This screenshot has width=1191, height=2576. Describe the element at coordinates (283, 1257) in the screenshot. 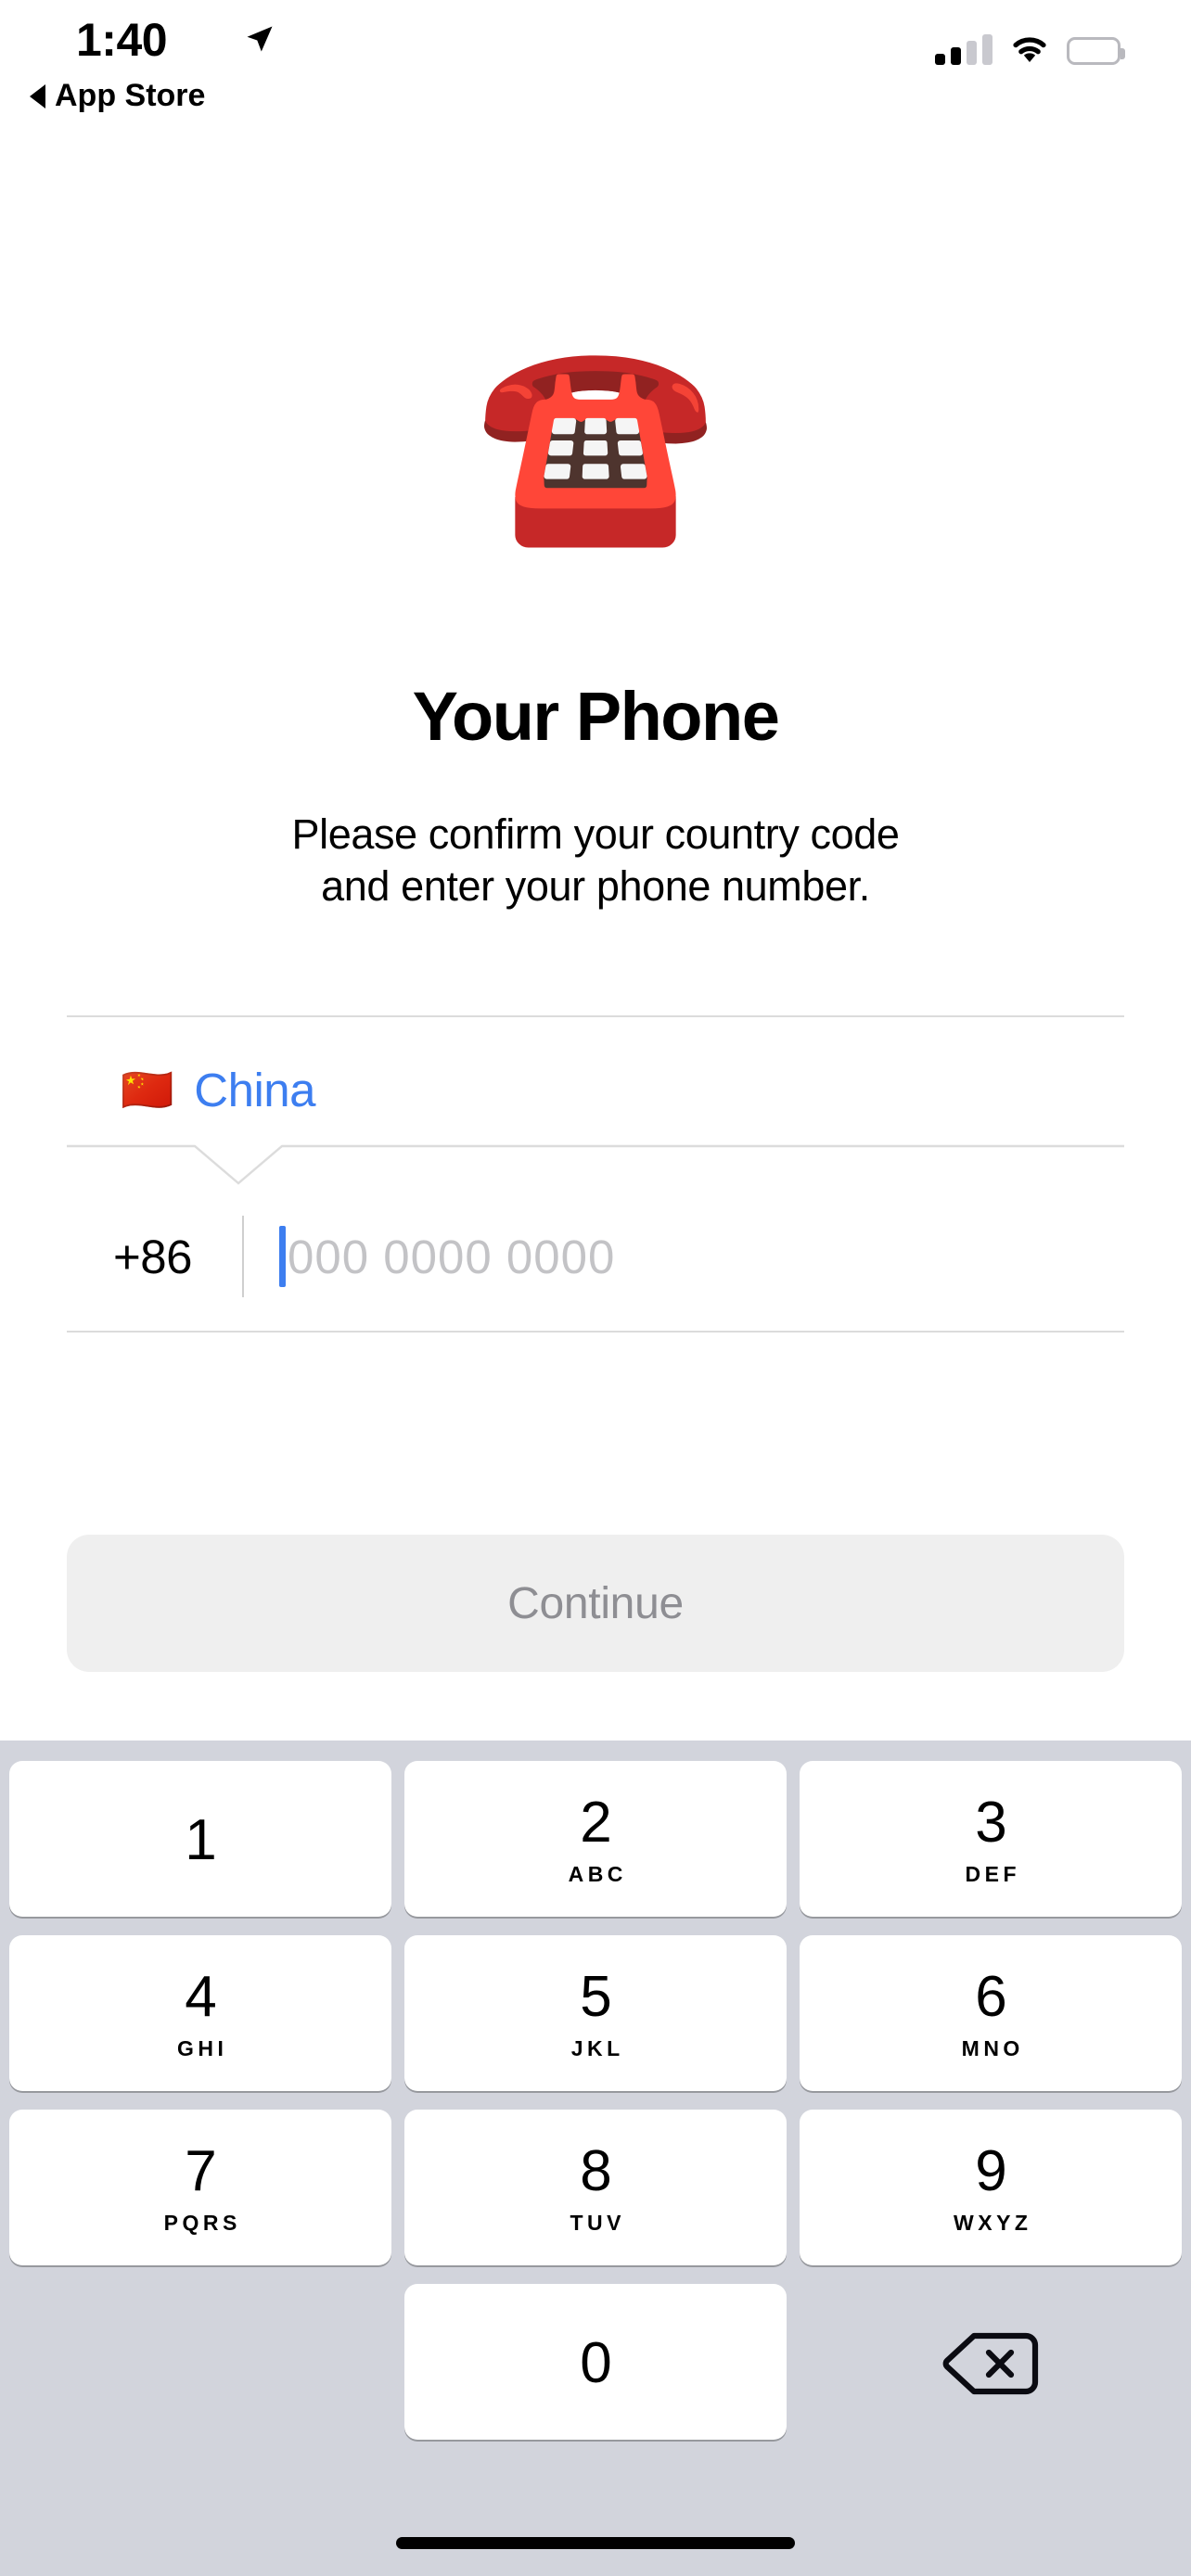

I see `text-caret` at that location.